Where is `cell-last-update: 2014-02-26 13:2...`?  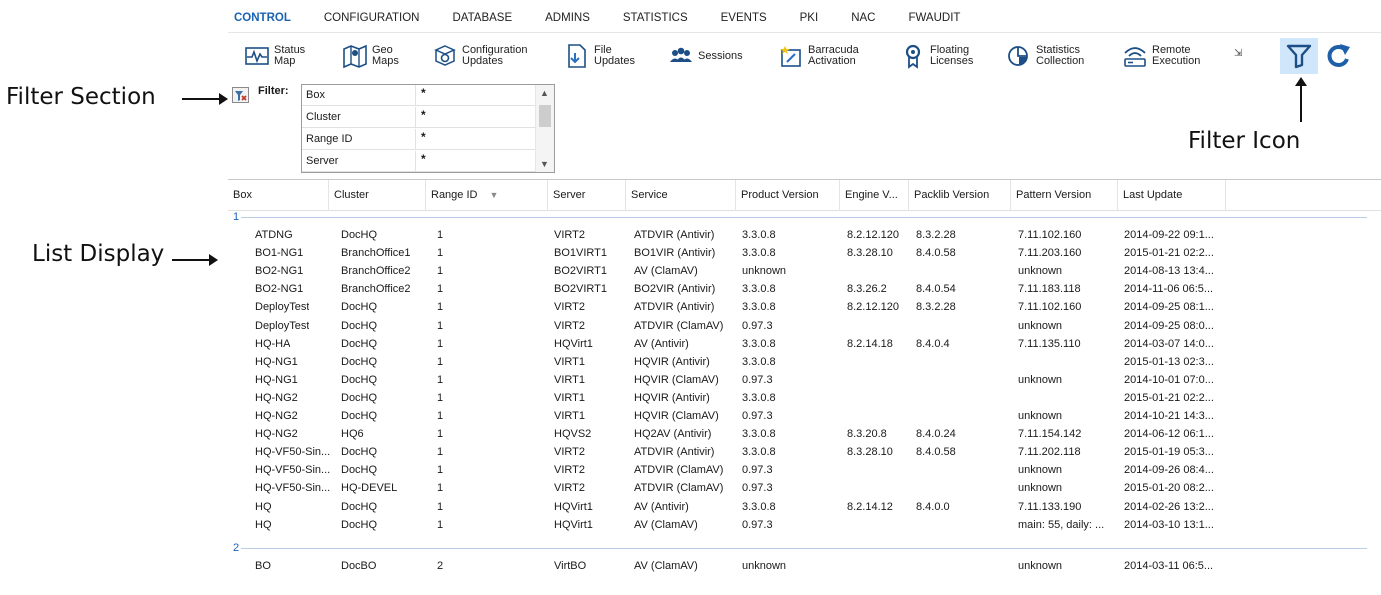 cell-last-update: 2014-02-26 13:2... is located at coordinates (1169, 506).